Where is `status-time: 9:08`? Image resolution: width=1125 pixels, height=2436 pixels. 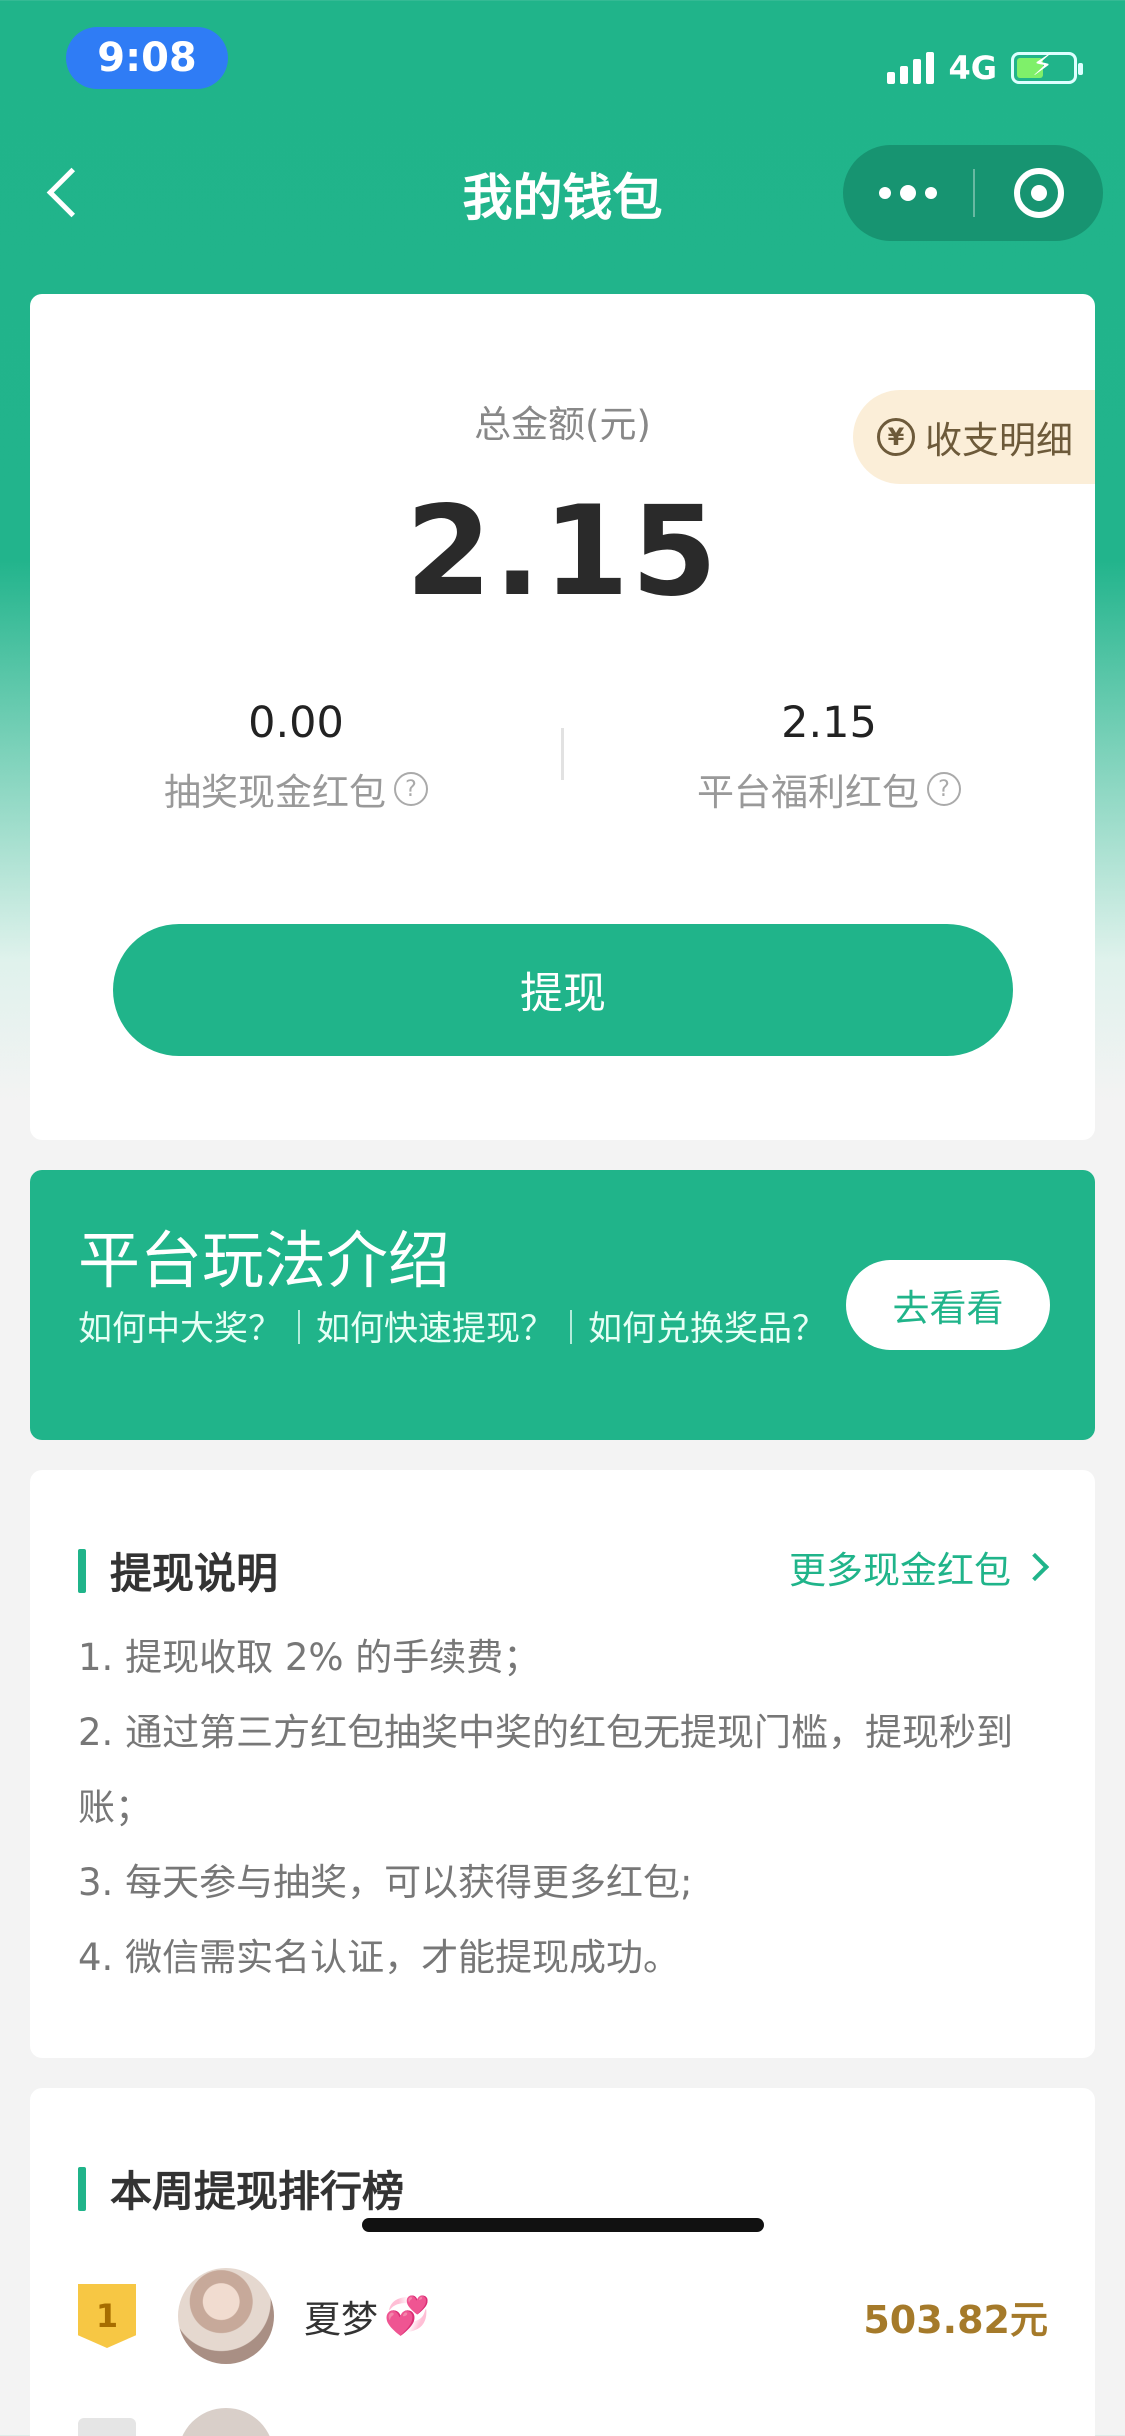
status-time: 9:08 is located at coordinates (147, 58).